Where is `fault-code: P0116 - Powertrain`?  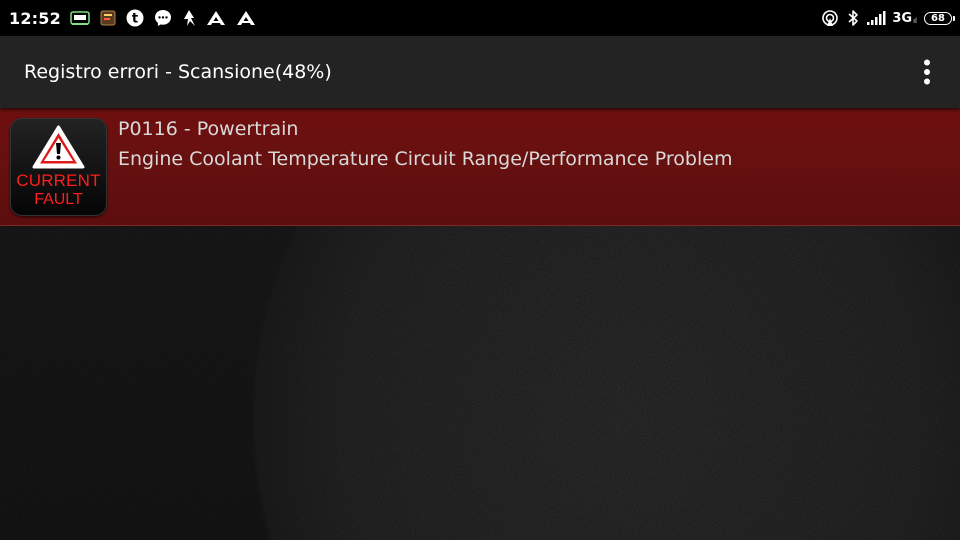
fault-code: P0116 - Powertrain is located at coordinates (208, 129).